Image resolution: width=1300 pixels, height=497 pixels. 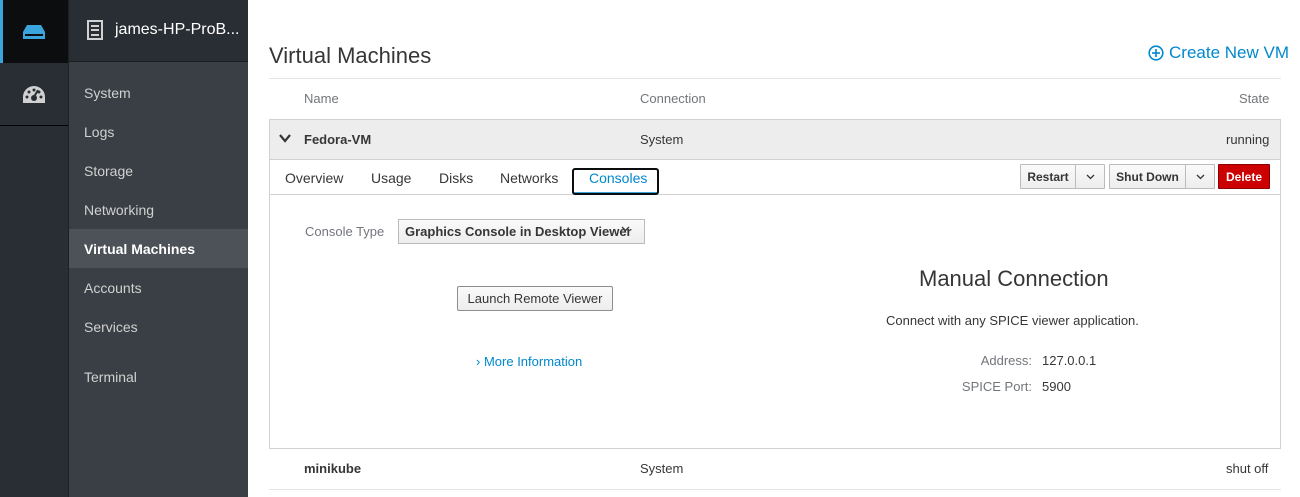 I want to click on create-vm-button: Create New VM, so click(x=1218, y=53).